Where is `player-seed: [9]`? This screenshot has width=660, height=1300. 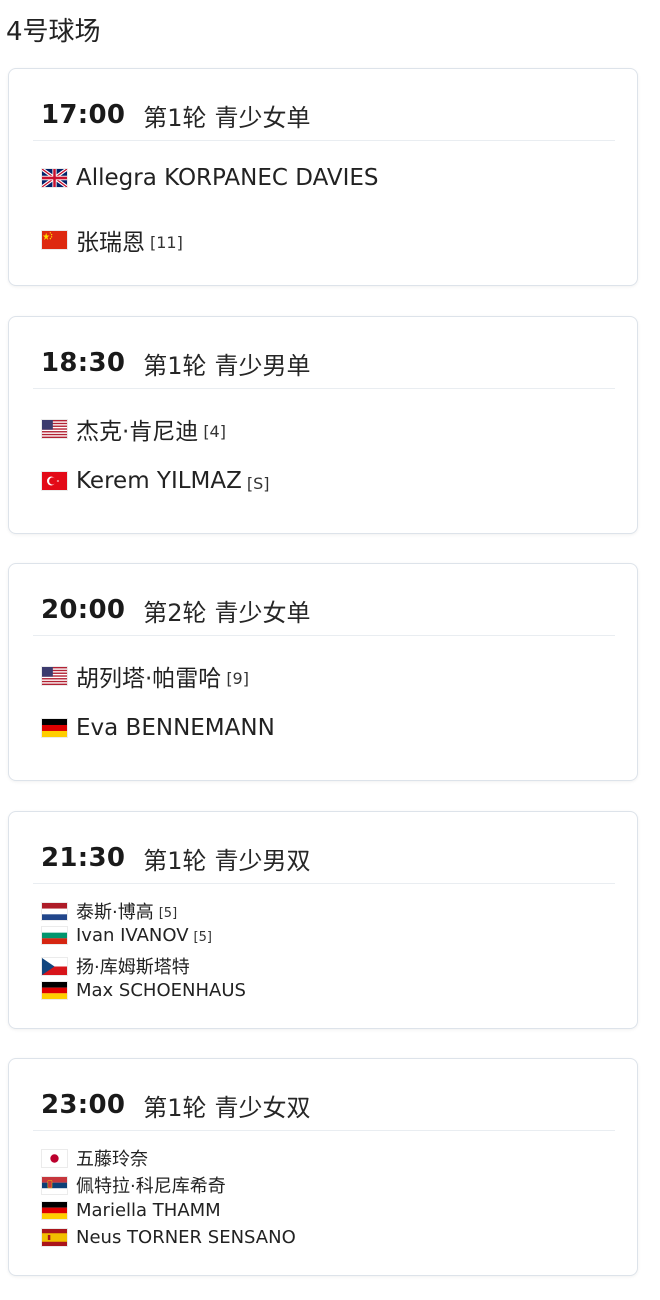
player-seed: [9] is located at coordinates (237, 678).